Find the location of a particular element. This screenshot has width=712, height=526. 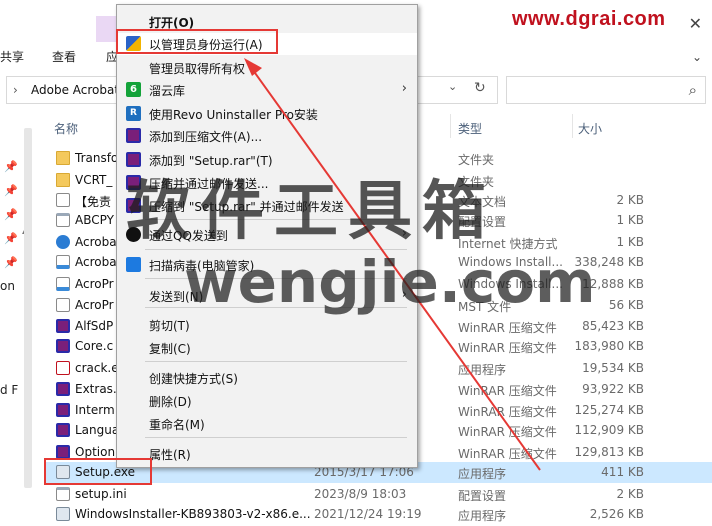

context-menu-item-label: 重命名(M) is located at coordinates (177, 425).